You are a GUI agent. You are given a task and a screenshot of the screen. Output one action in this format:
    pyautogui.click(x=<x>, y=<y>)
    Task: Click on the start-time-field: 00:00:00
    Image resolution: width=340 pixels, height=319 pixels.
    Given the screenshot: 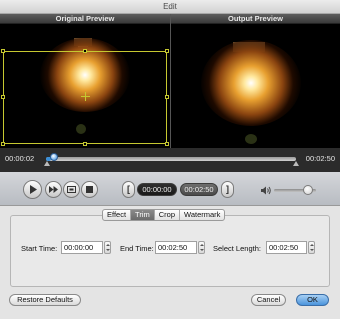 What is the action you would take?
    pyautogui.click(x=82, y=247)
    